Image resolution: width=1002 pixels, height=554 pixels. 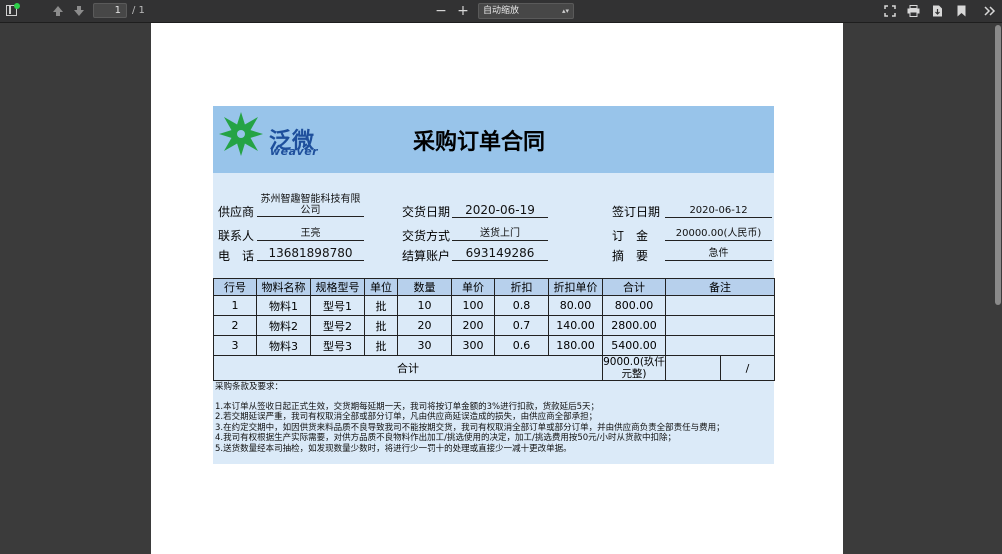 What do you see at coordinates (337, 305) in the screenshot?
I see `table-cell: 型号1` at bounding box center [337, 305].